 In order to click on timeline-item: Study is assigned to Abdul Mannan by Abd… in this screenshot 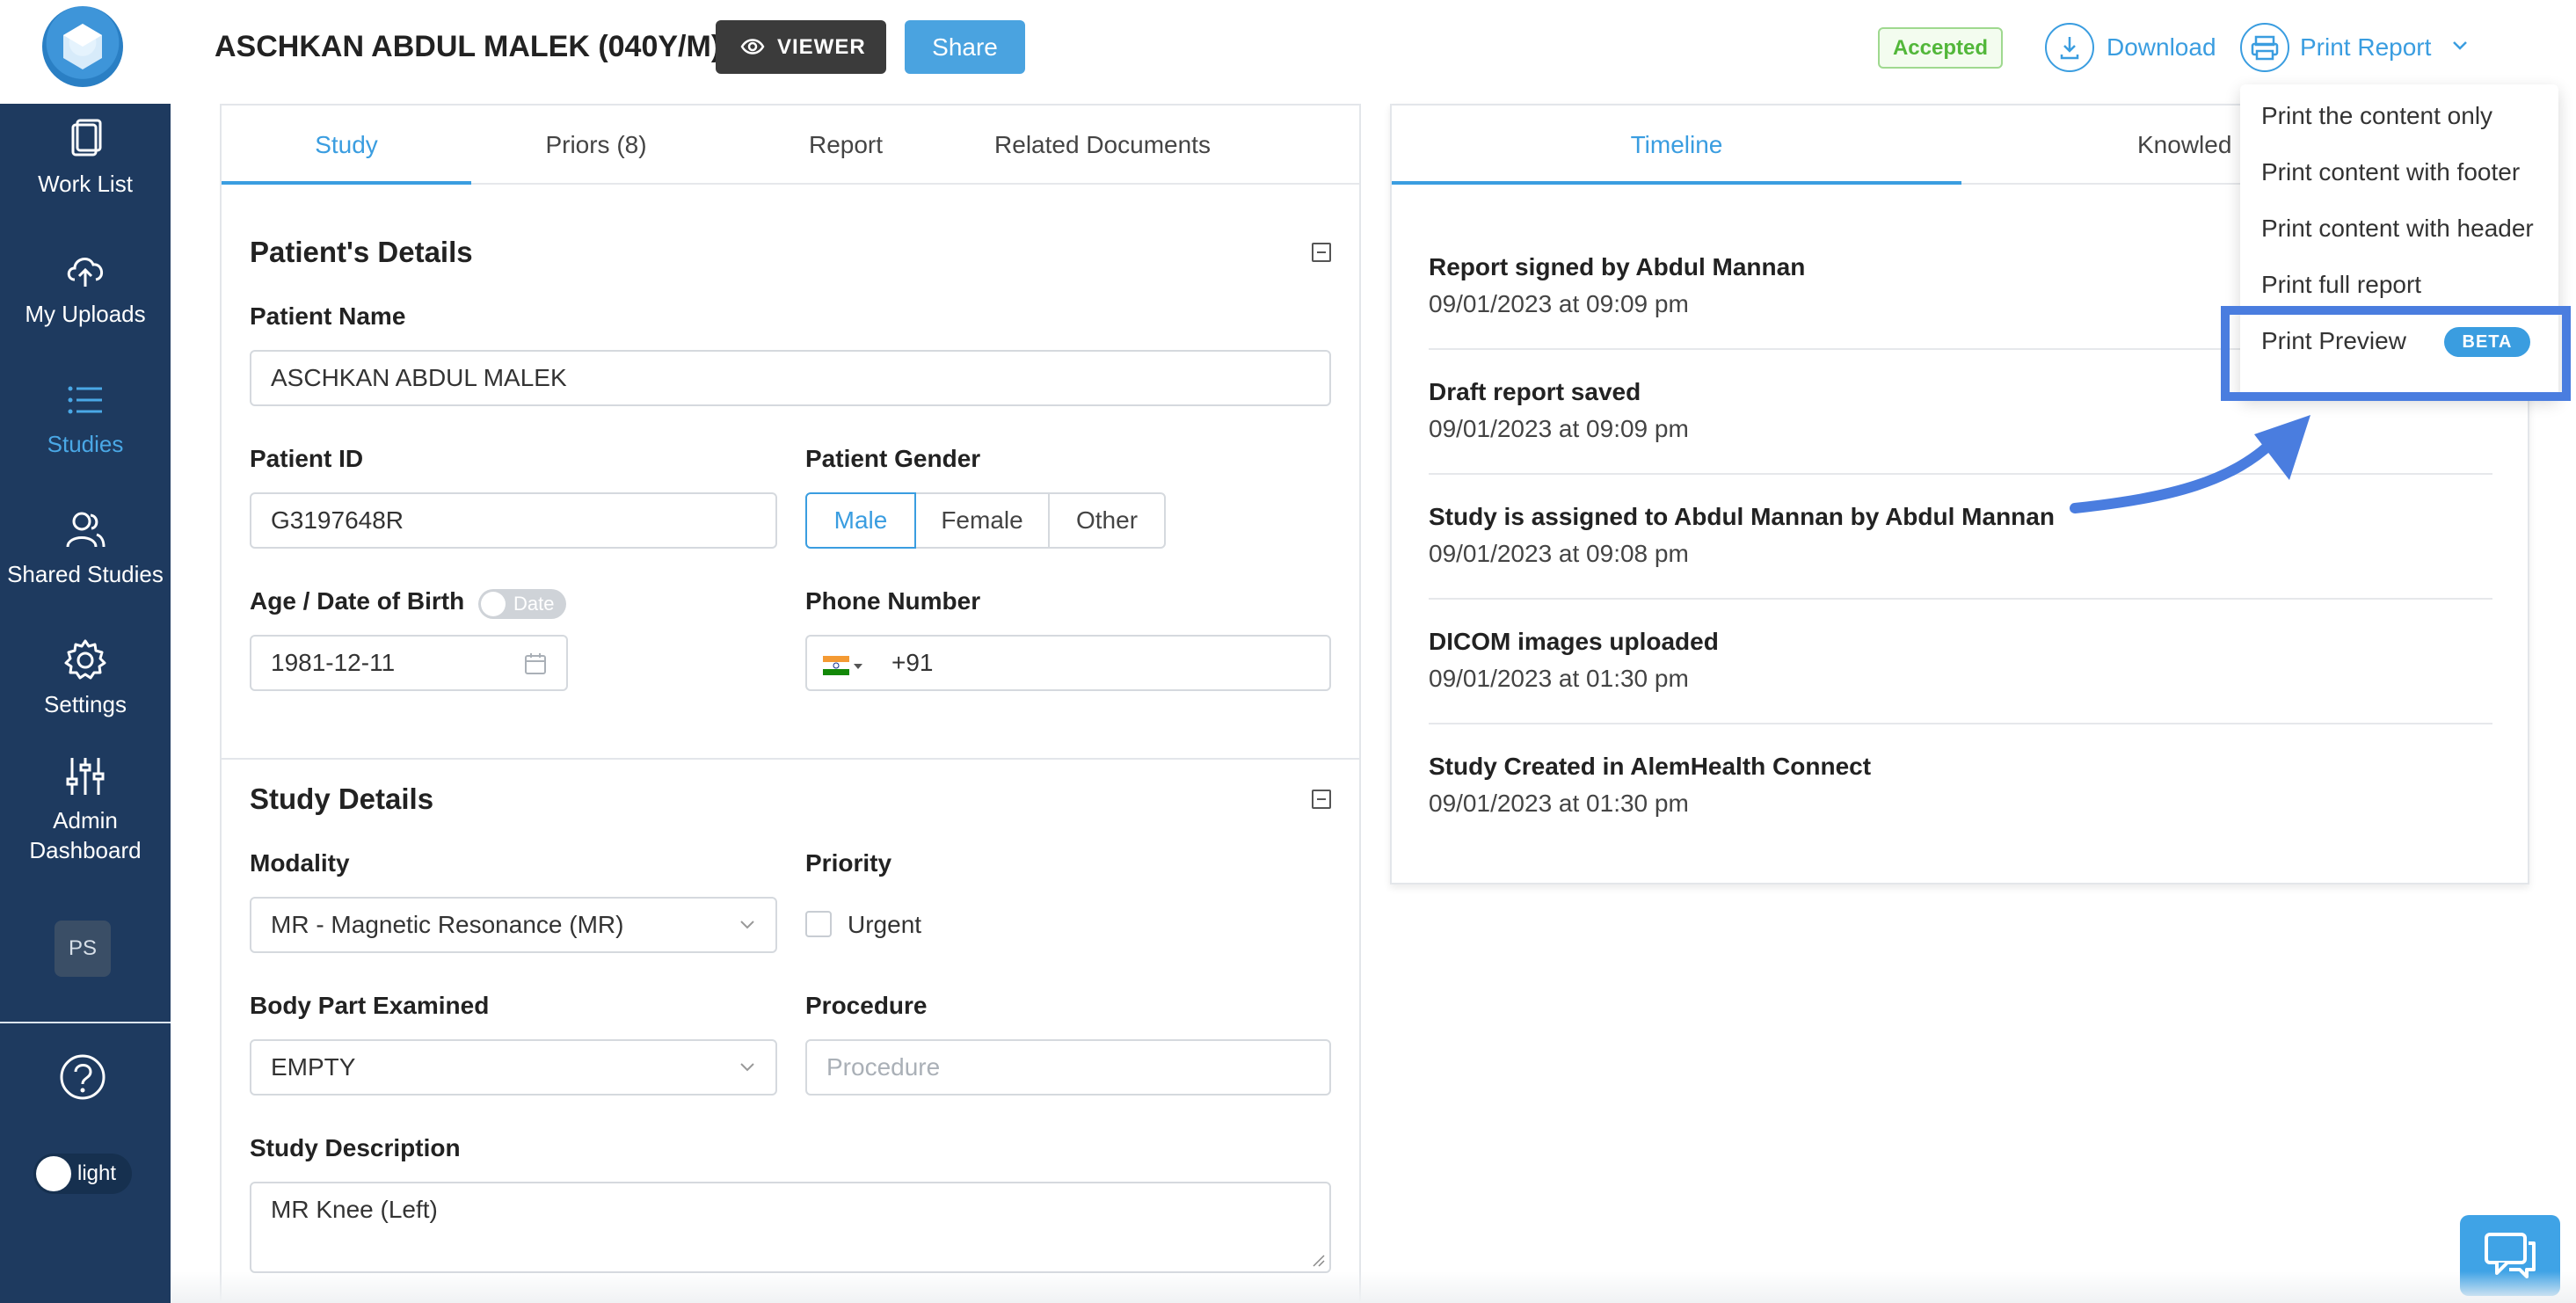, I will do `click(1960, 536)`.